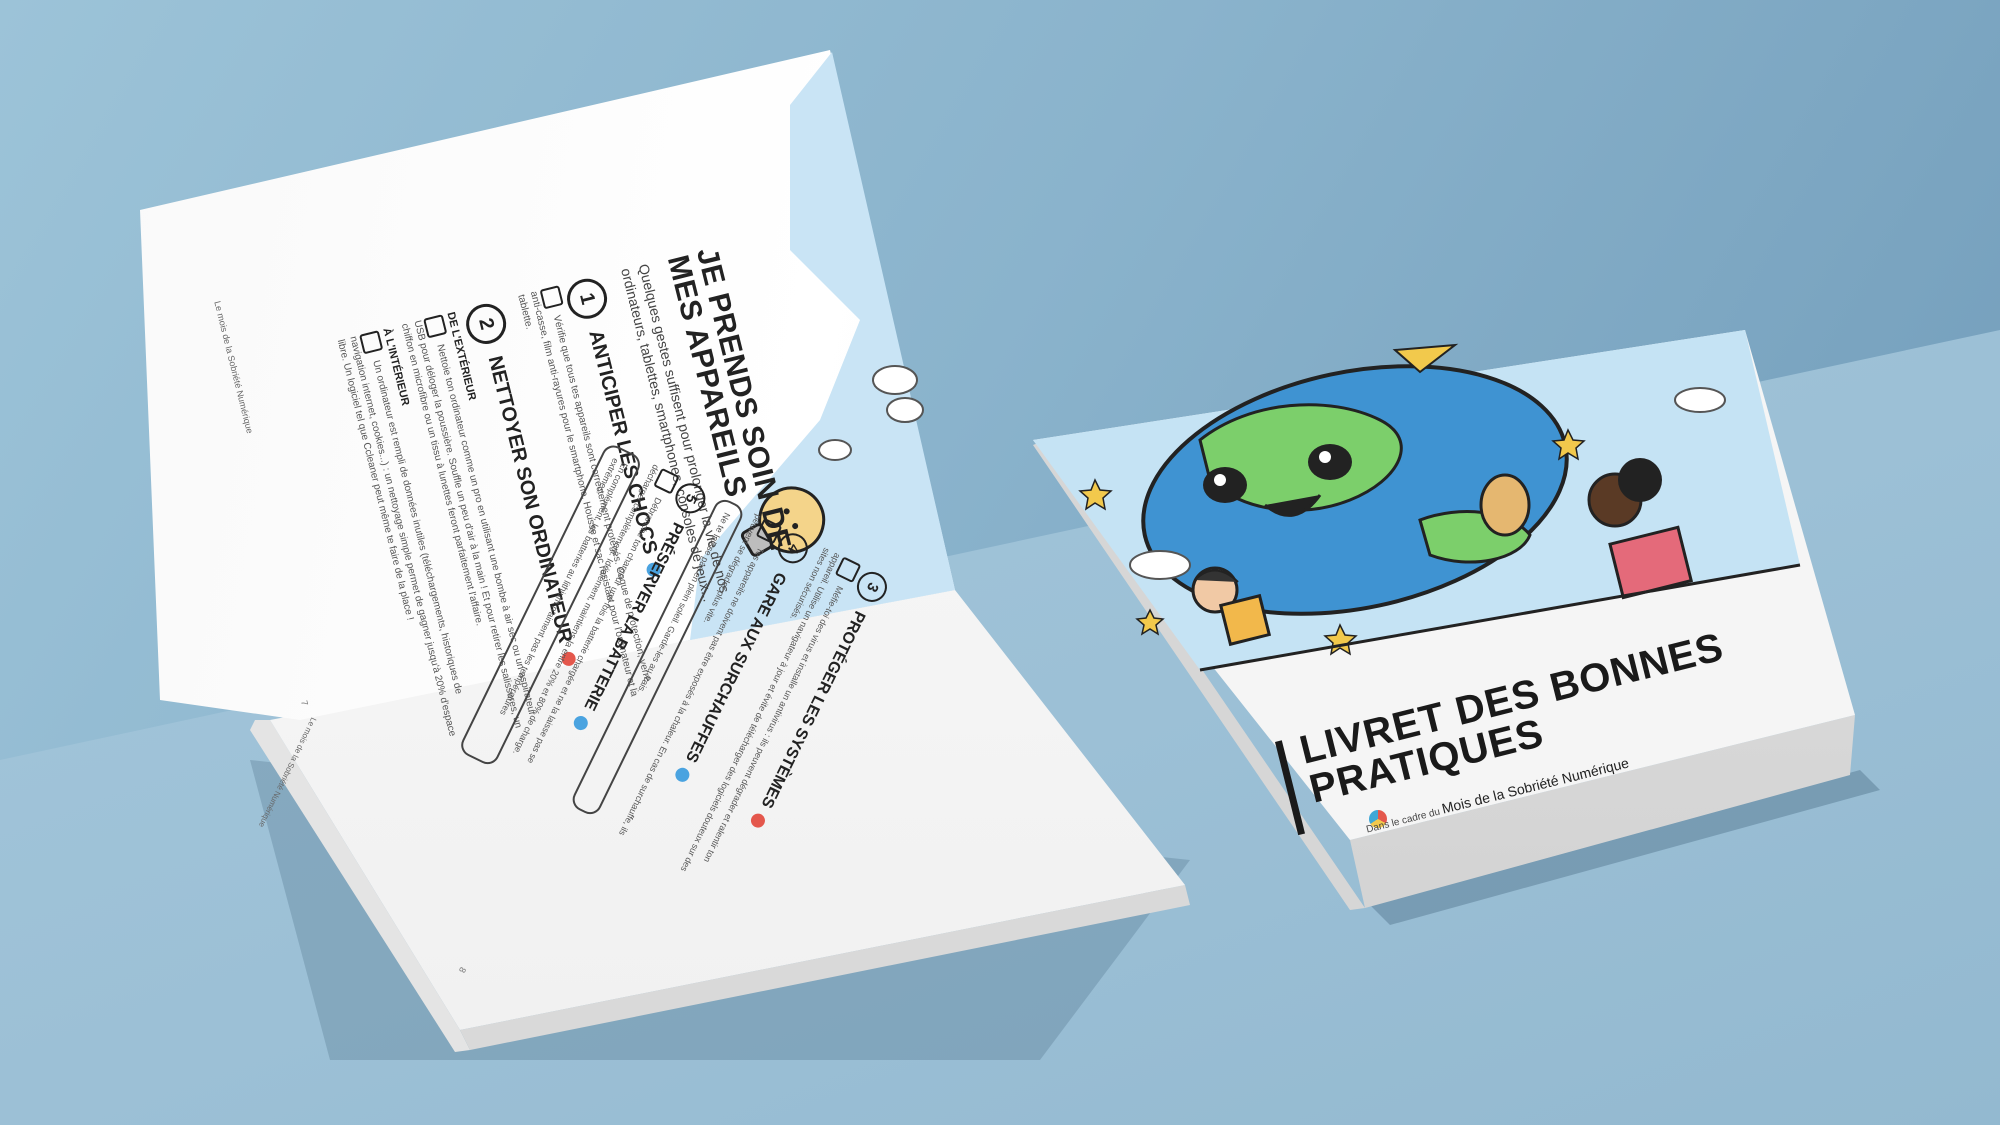 This screenshot has width=2000, height=1125. Describe the element at coordinates (1439, 507) in the screenshot. I see `cover-illustration` at that location.